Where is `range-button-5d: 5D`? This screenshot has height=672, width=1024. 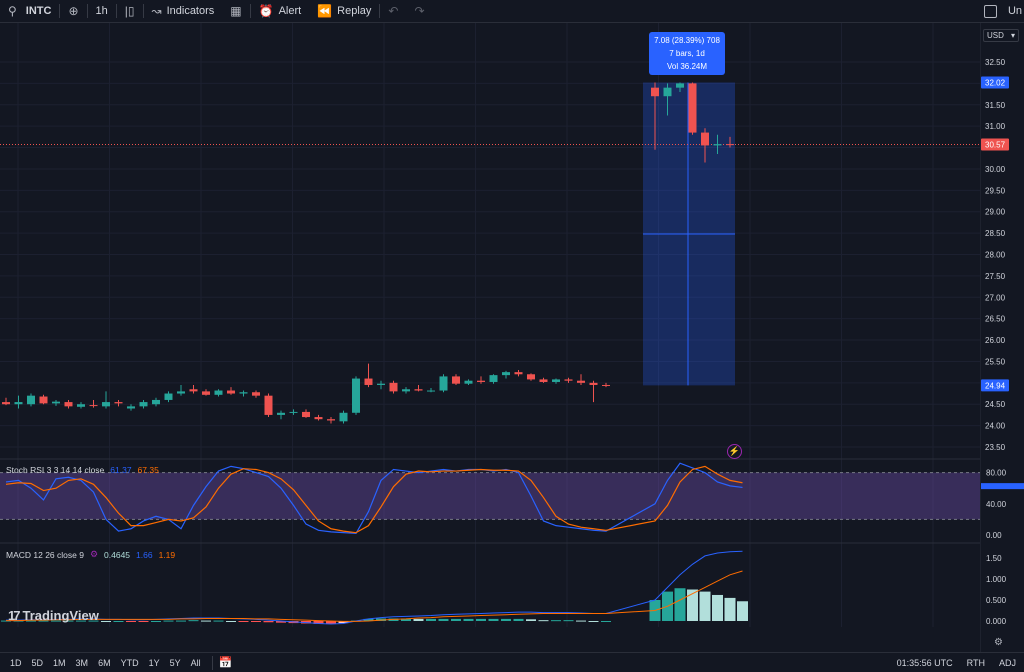 range-button-5d: 5D is located at coordinates (38, 663).